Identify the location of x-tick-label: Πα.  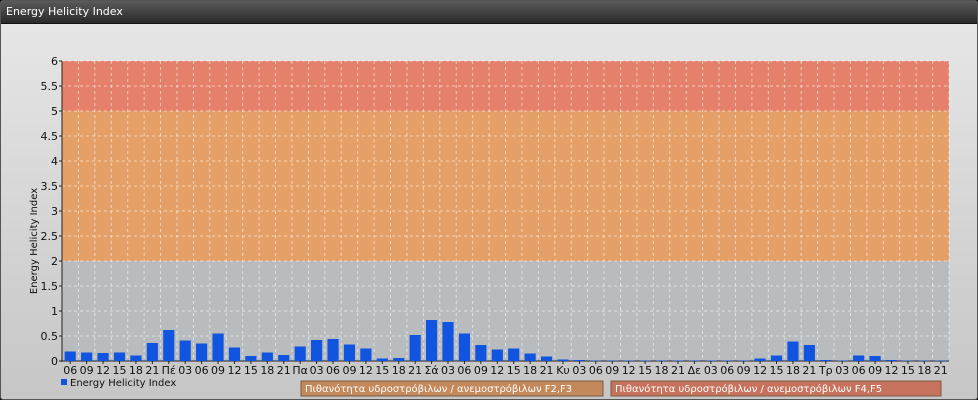
(300, 370).